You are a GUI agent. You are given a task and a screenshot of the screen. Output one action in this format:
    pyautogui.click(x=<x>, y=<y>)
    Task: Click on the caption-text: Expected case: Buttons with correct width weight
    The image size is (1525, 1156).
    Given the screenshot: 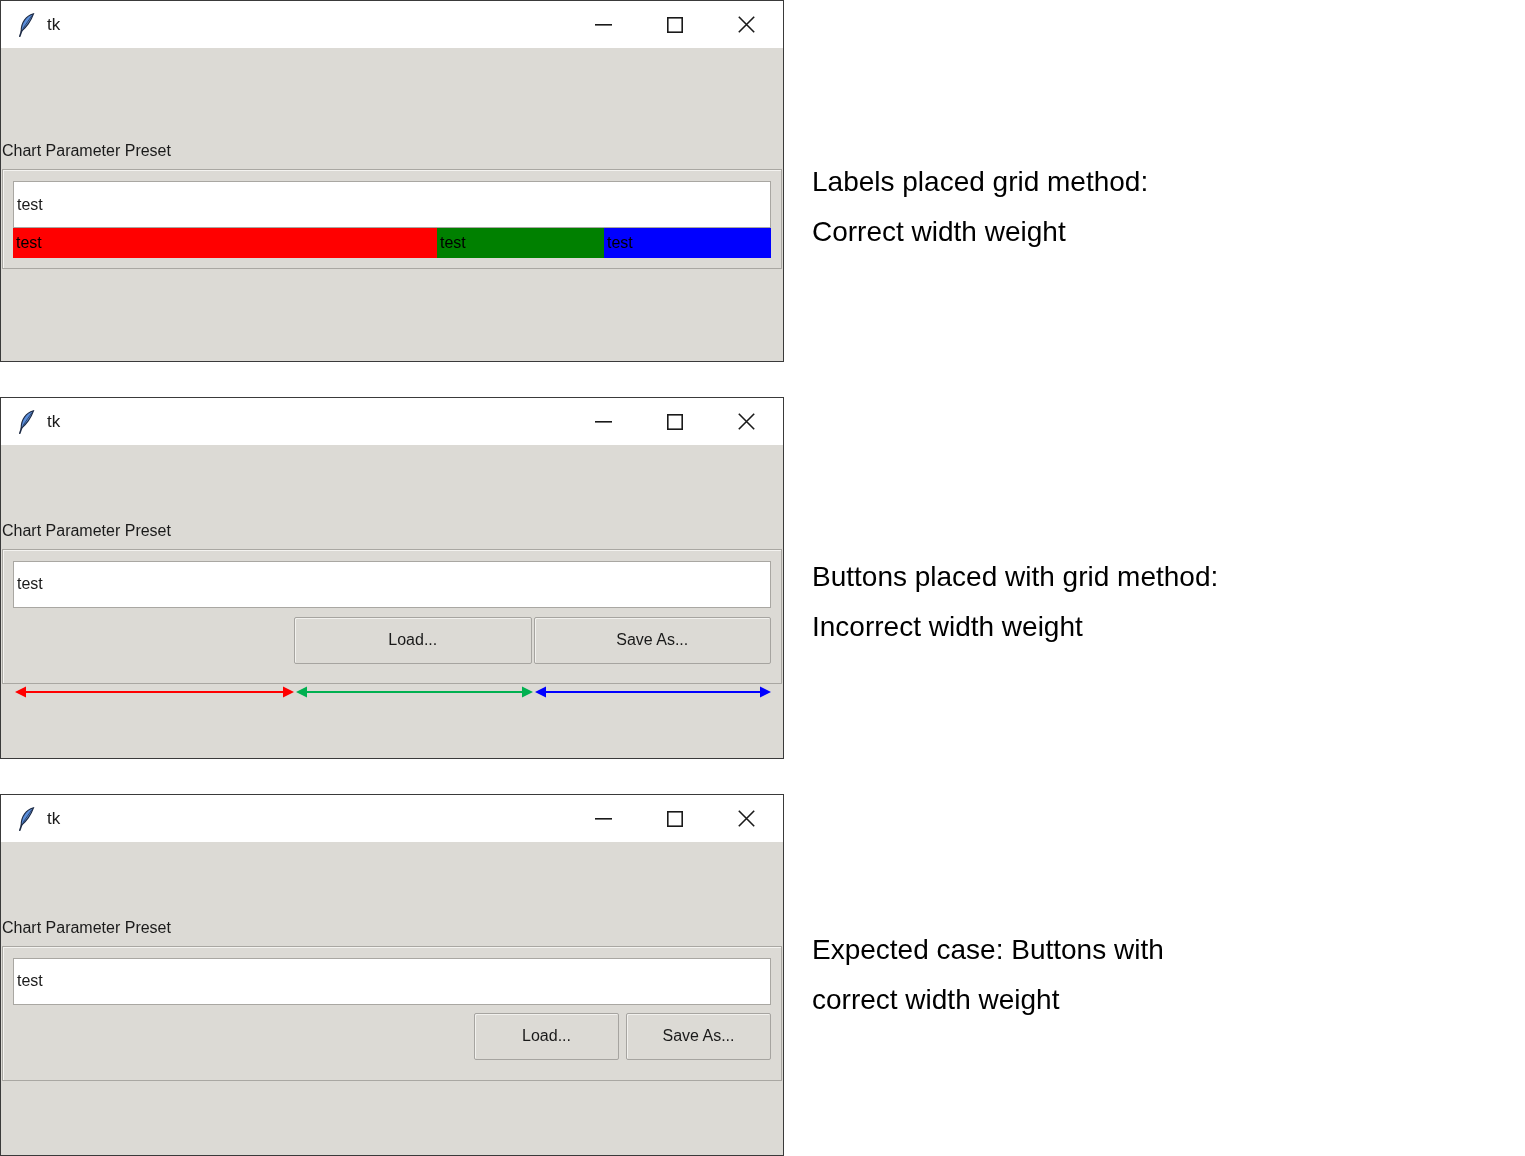 What is the action you would take?
    pyautogui.click(x=988, y=975)
    